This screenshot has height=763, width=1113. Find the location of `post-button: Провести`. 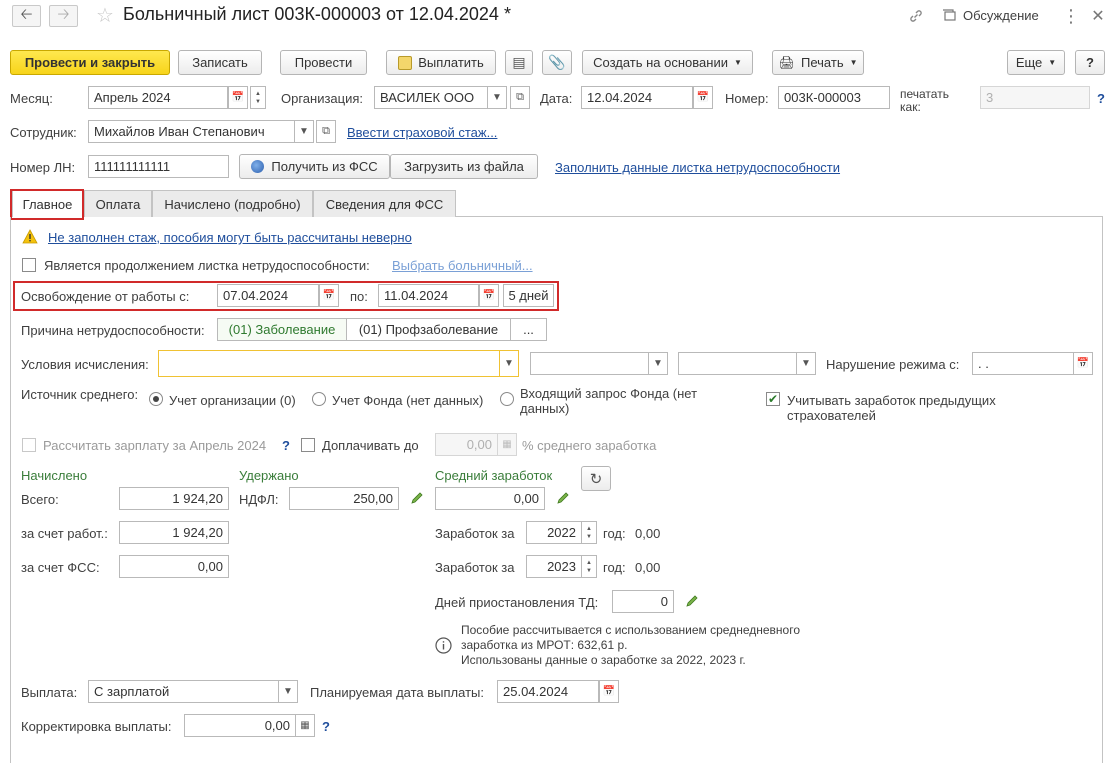

post-button: Провести is located at coordinates (323, 62).